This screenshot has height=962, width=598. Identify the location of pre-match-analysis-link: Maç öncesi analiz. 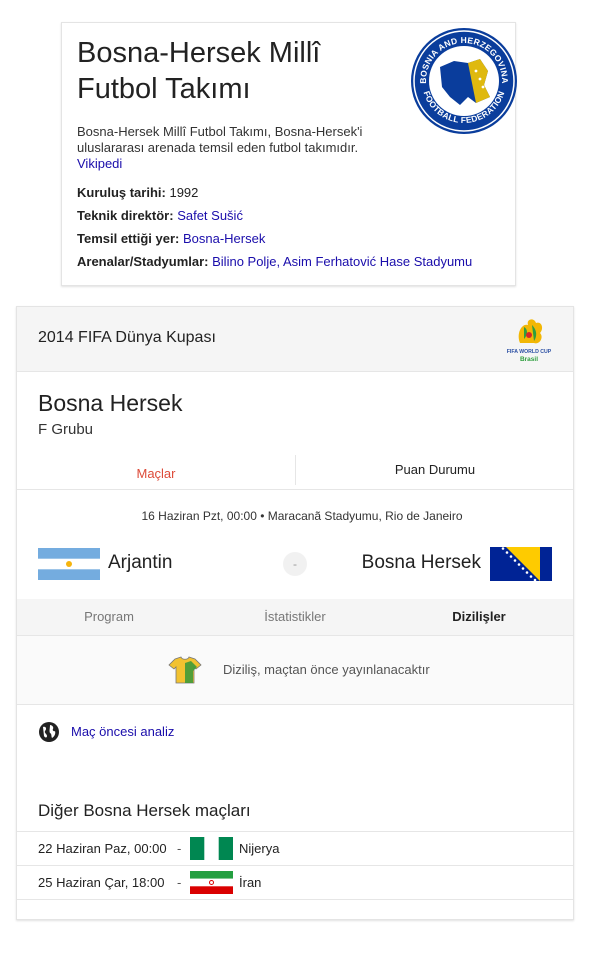
(122, 731).